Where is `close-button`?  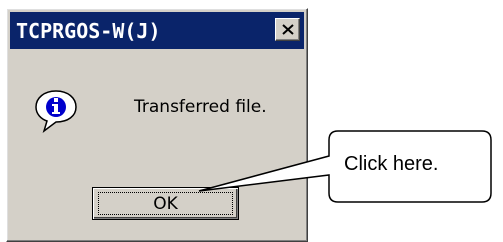 close-button is located at coordinates (287, 29).